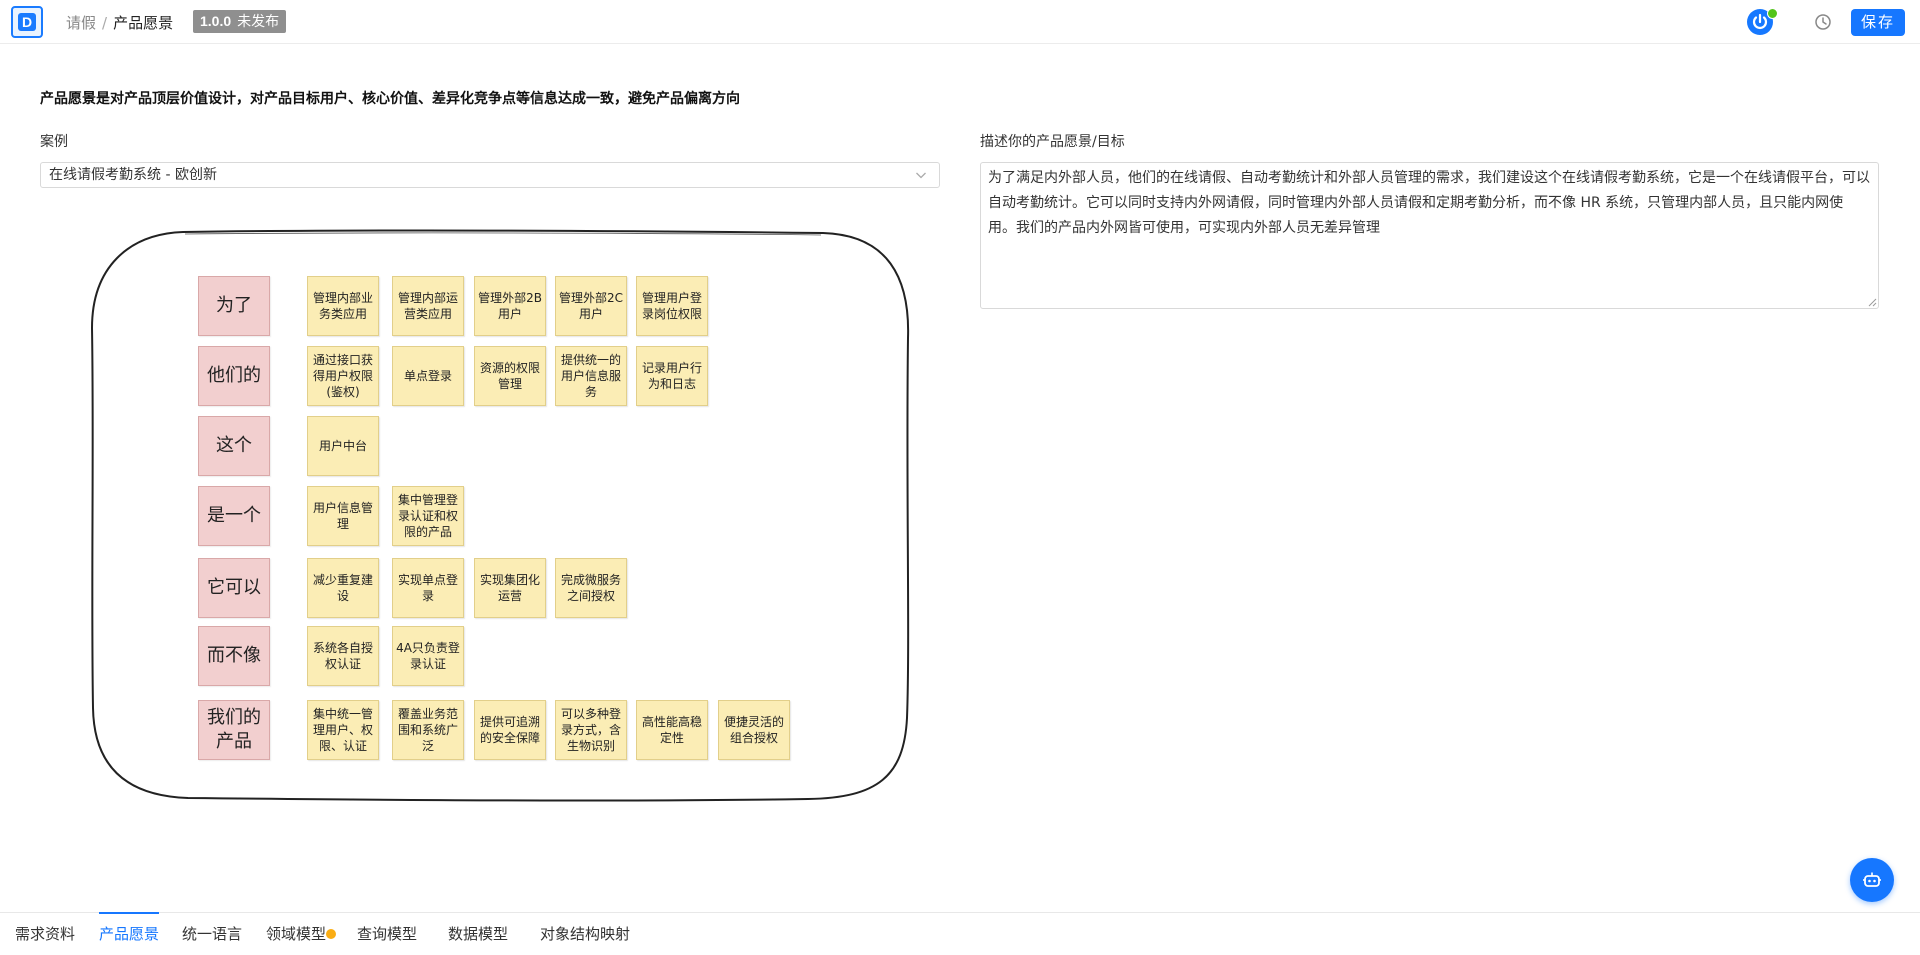 Image resolution: width=1920 pixels, height=955 pixels. What do you see at coordinates (343, 516) in the screenshot?
I see `sticky-note: 用户信息管理` at bounding box center [343, 516].